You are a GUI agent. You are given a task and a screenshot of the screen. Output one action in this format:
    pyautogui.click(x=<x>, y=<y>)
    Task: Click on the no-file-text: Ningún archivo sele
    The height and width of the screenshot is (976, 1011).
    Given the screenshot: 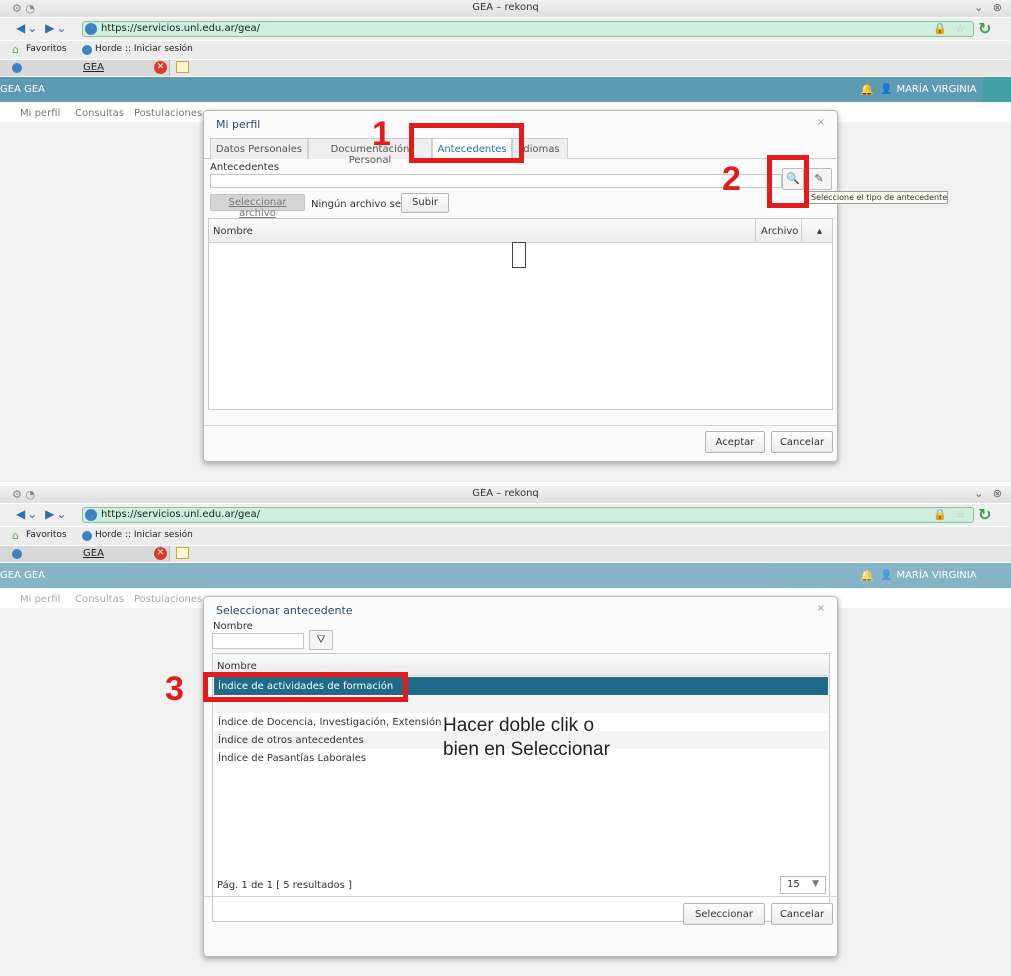 What is the action you would take?
    pyautogui.click(x=360, y=204)
    